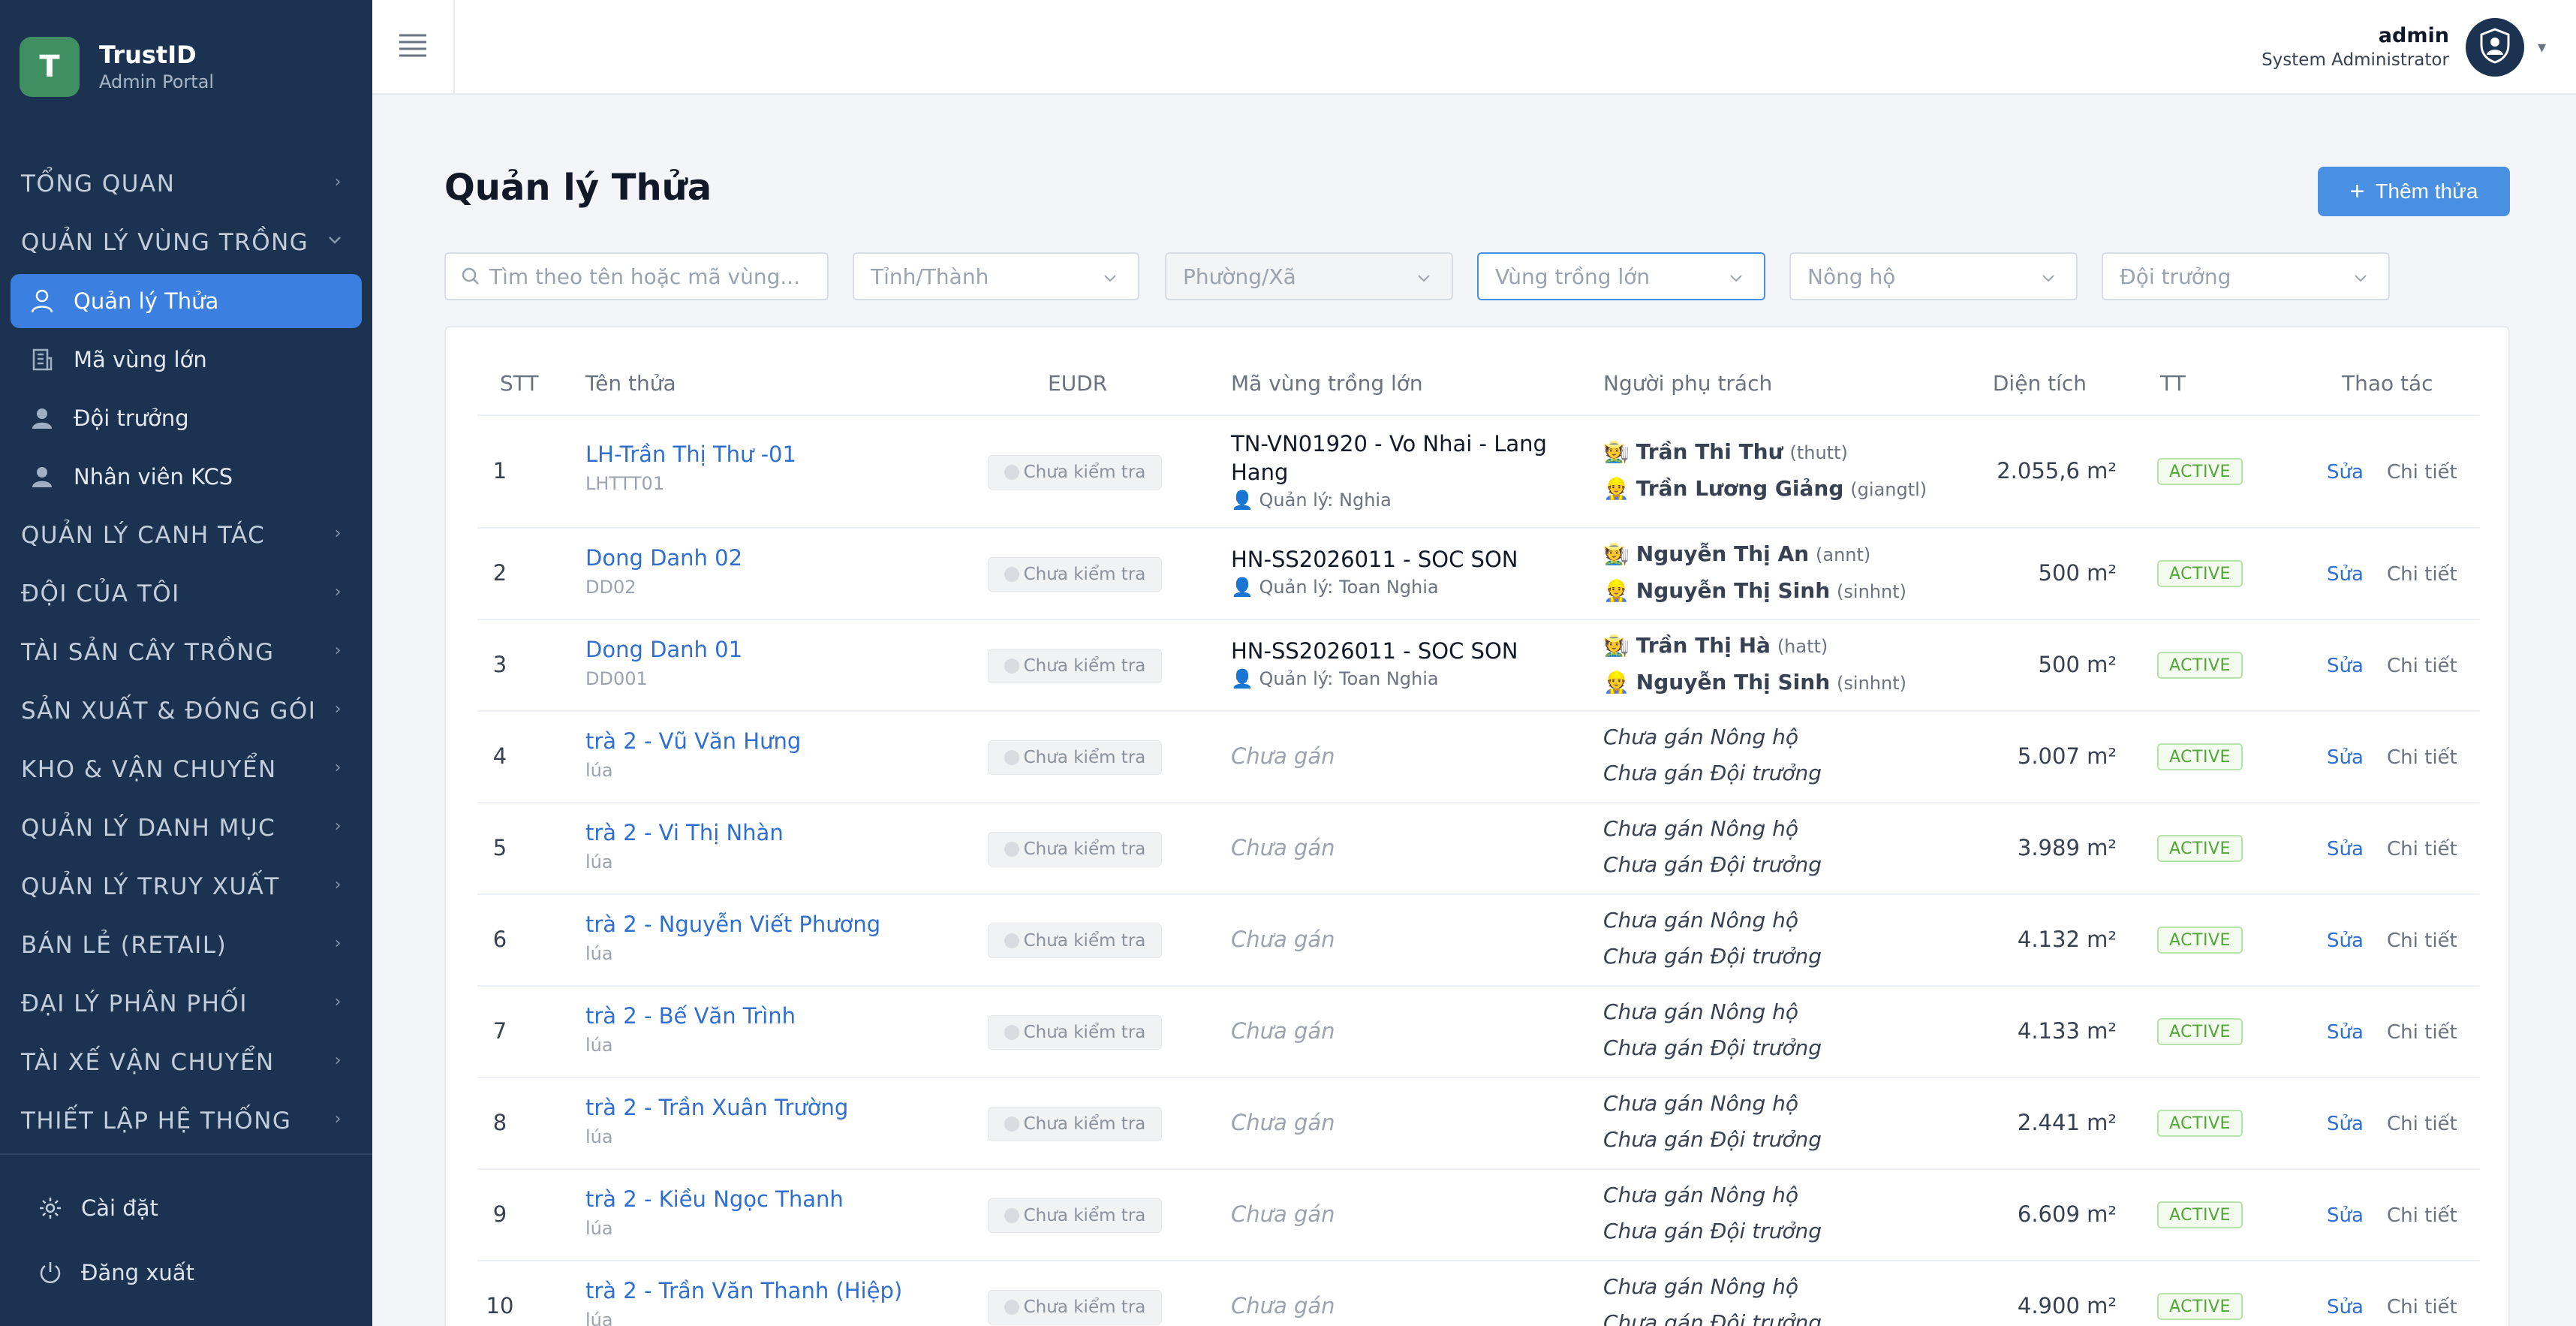 This screenshot has height=1326, width=2576. What do you see at coordinates (186, 886) in the screenshot?
I see `nav-group-traceability: QUẢN LÝ TRUY XUẤT ›` at bounding box center [186, 886].